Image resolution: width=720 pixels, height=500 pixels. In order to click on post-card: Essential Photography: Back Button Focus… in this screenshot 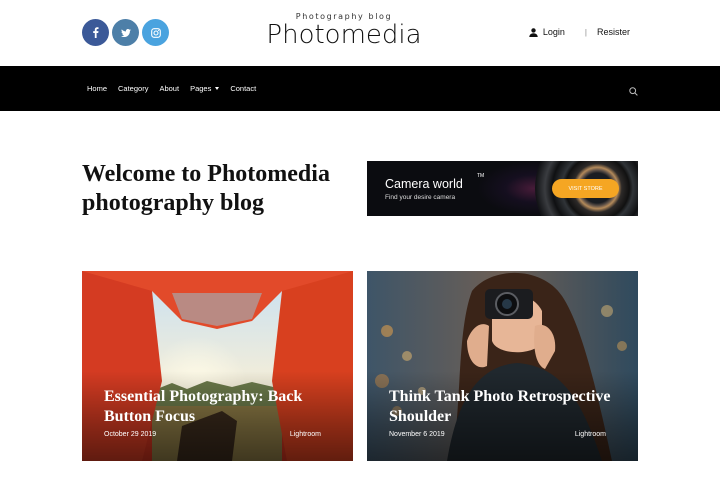, I will do `click(217, 366)`.